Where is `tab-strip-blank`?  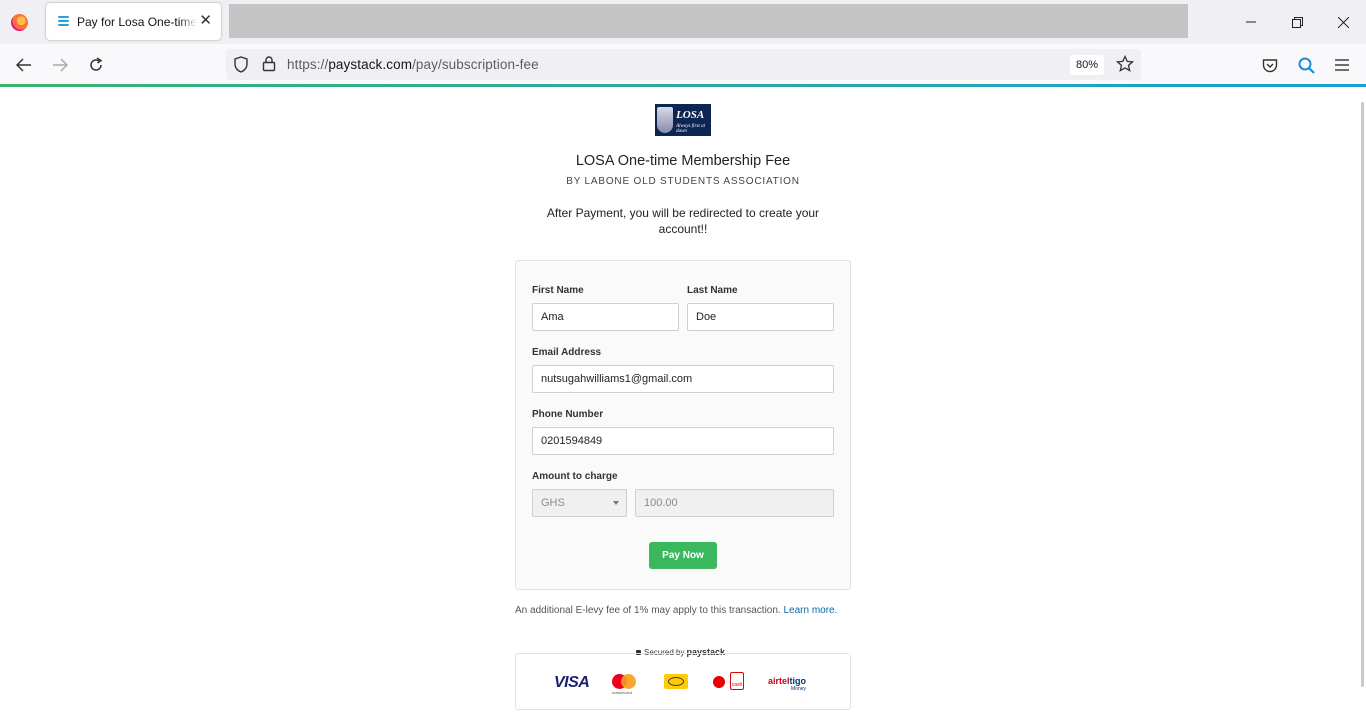
tab-strip-blank is located at coordinates (708, 21).